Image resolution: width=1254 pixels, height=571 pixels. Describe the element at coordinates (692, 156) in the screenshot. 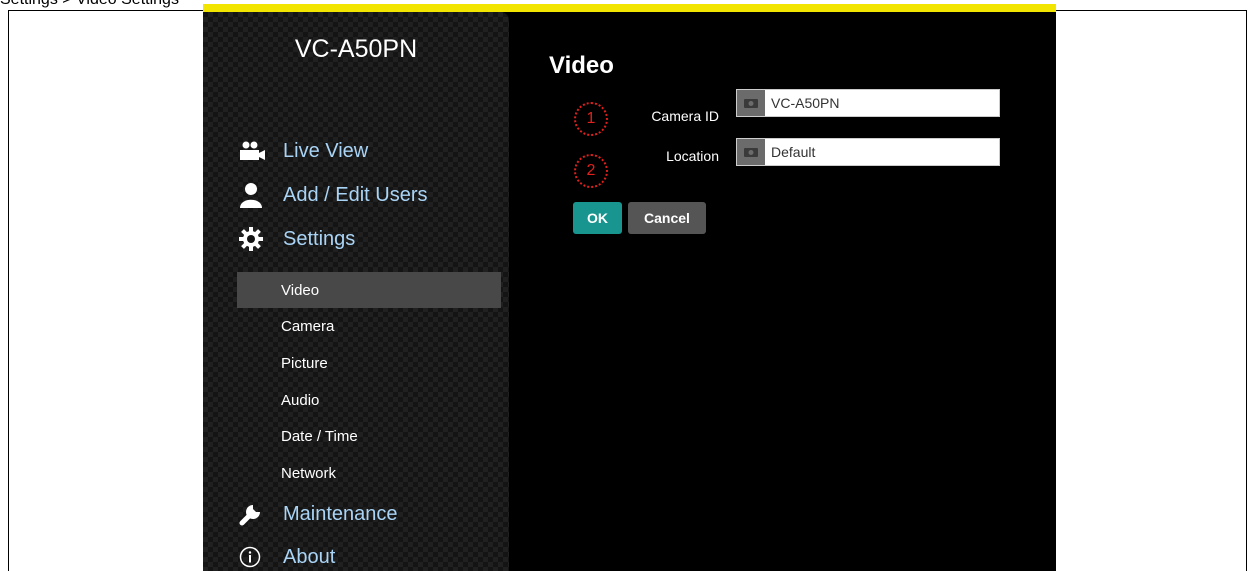

I see `location-label: Location` at that location.